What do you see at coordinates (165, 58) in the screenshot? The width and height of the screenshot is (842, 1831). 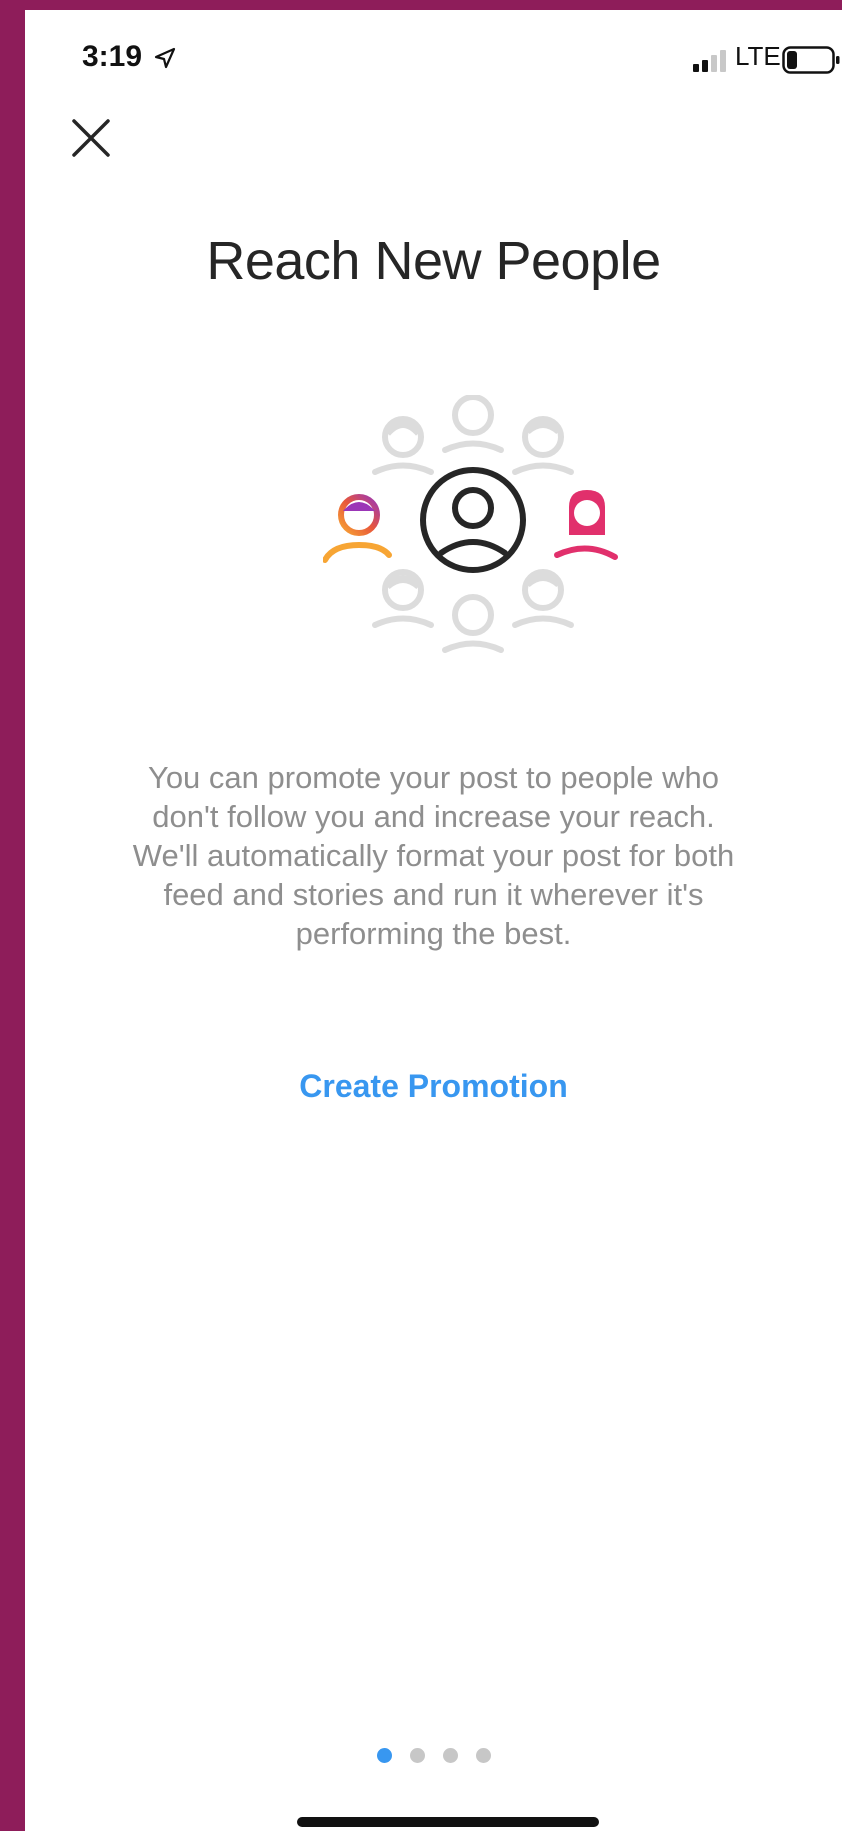 I see `location-arrow-icon` at bounding box center [165, 58].